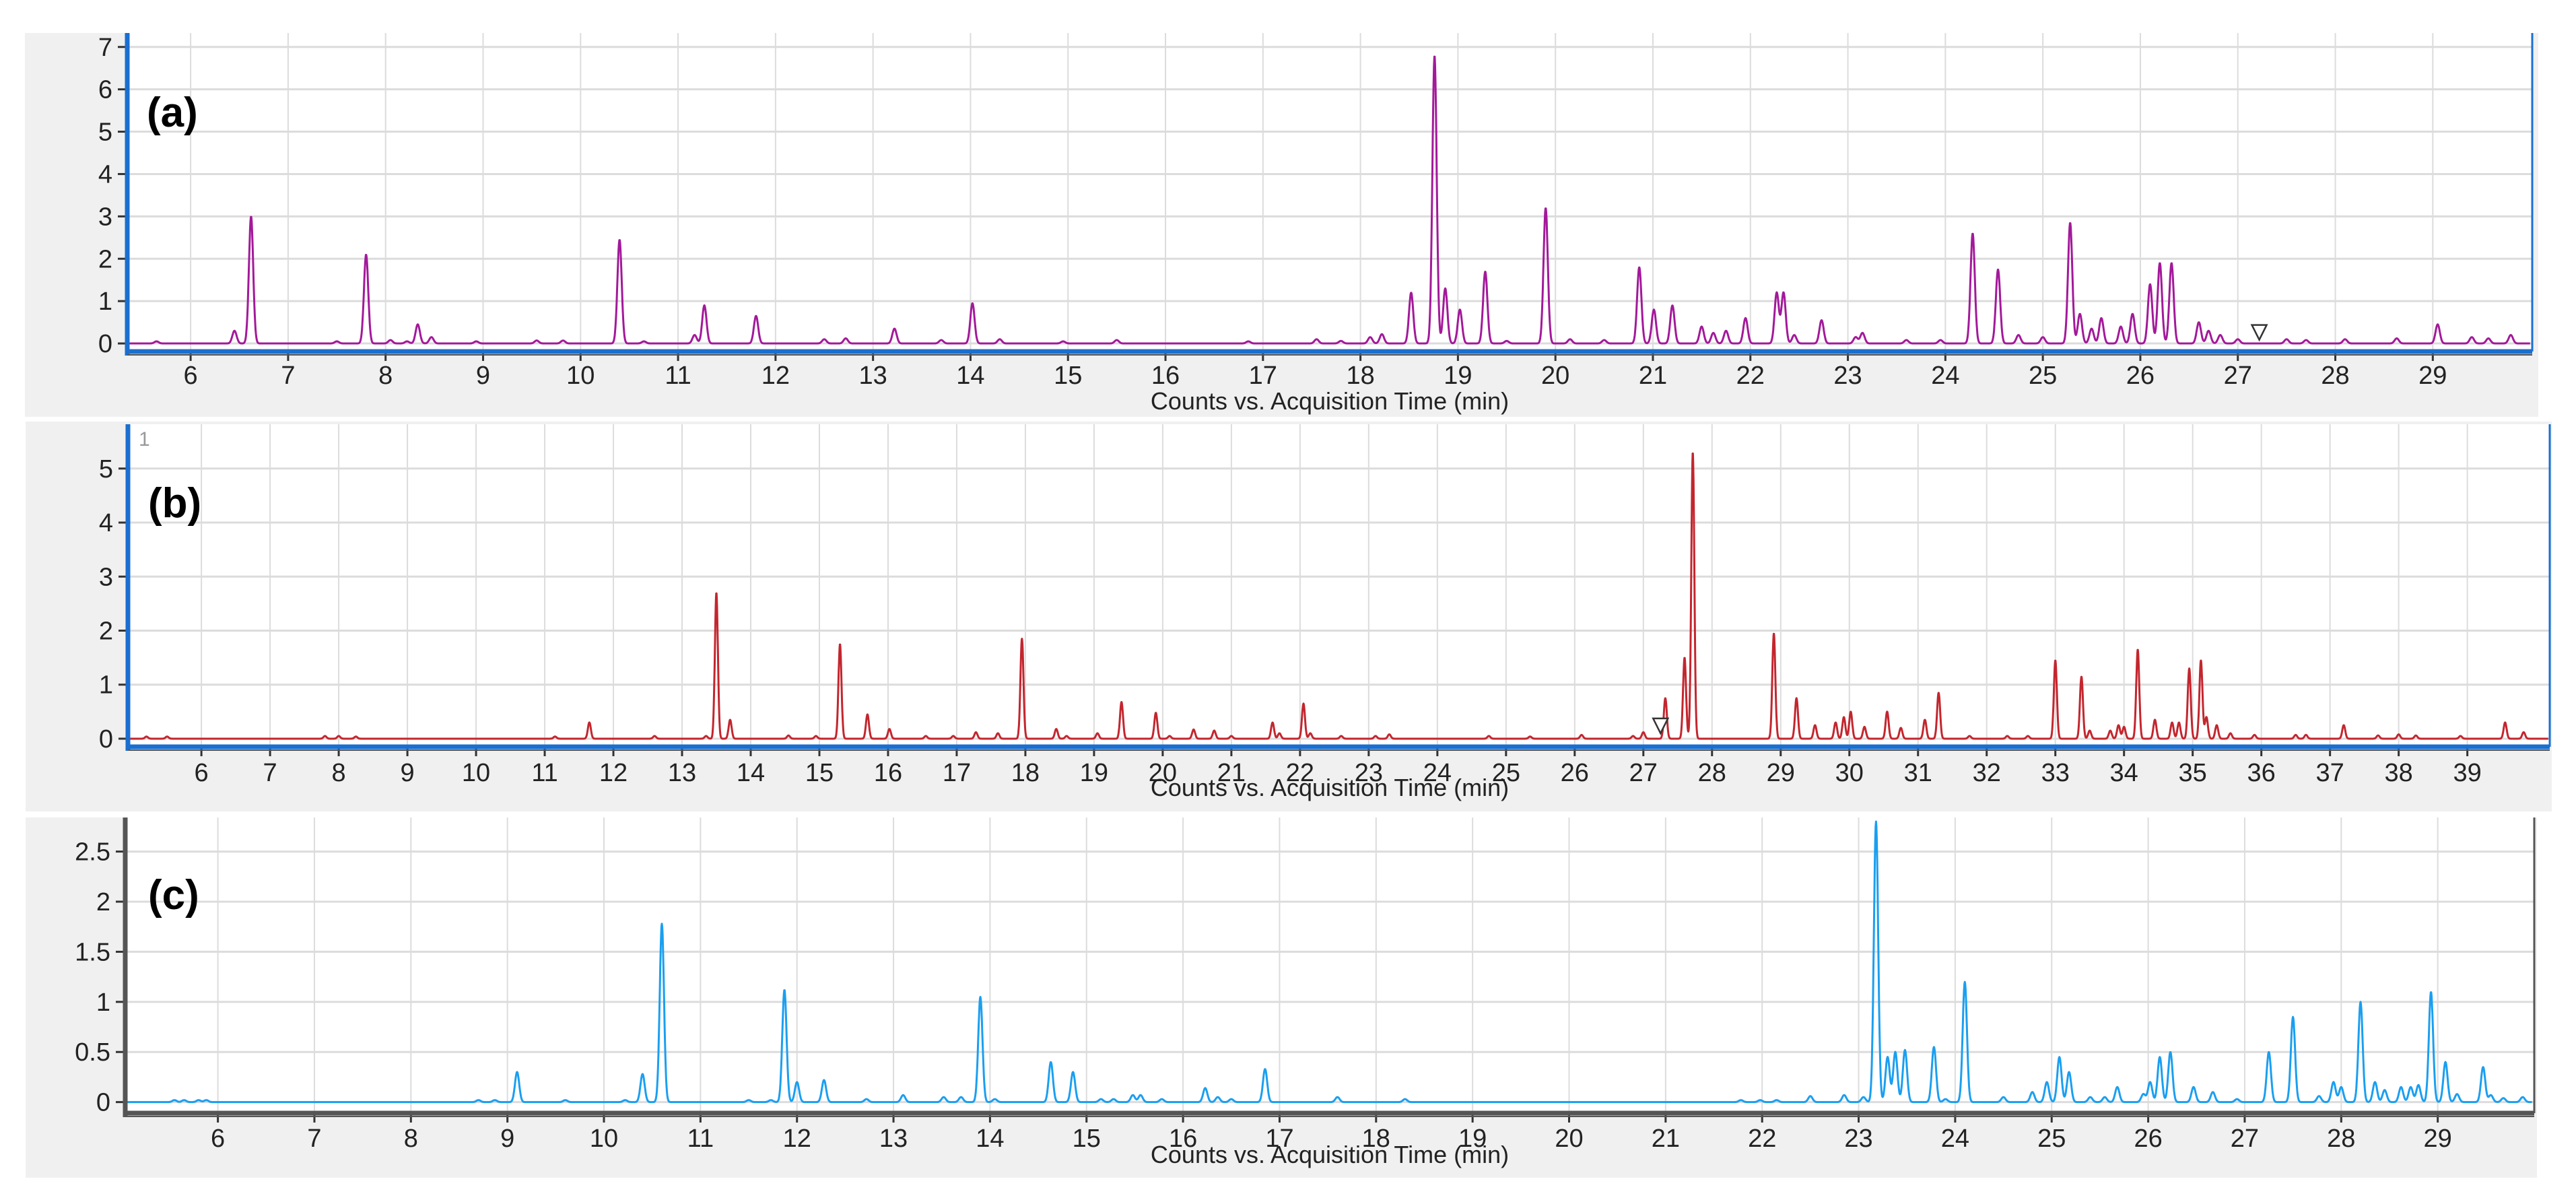  I want to click on trace-index-label: 1, so click(144, 439).